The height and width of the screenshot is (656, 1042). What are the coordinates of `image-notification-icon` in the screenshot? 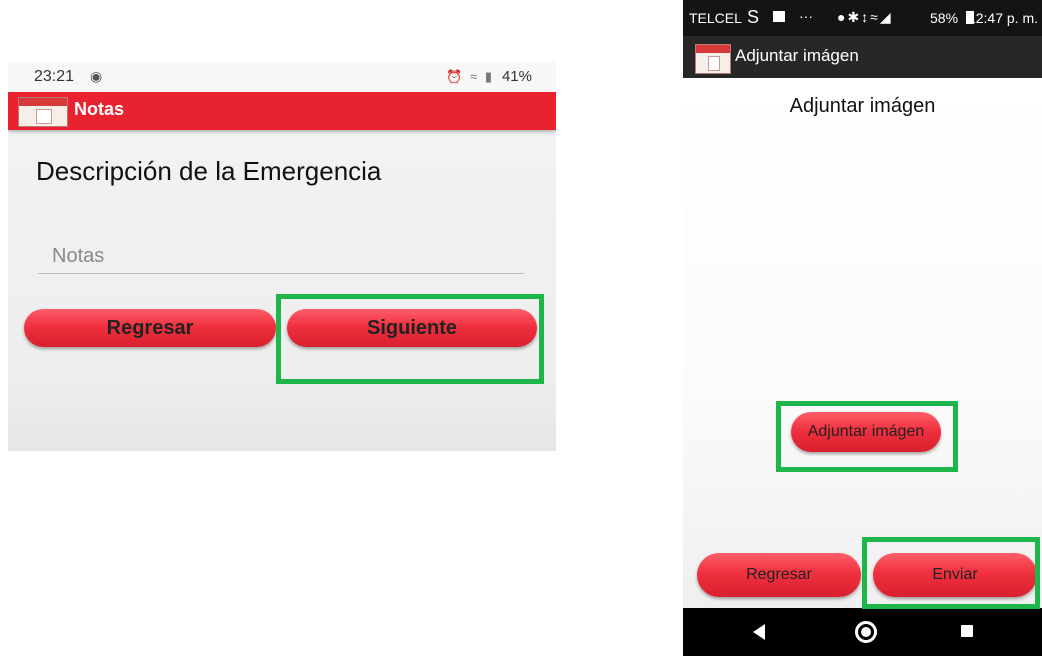 It's located at (779, 16).